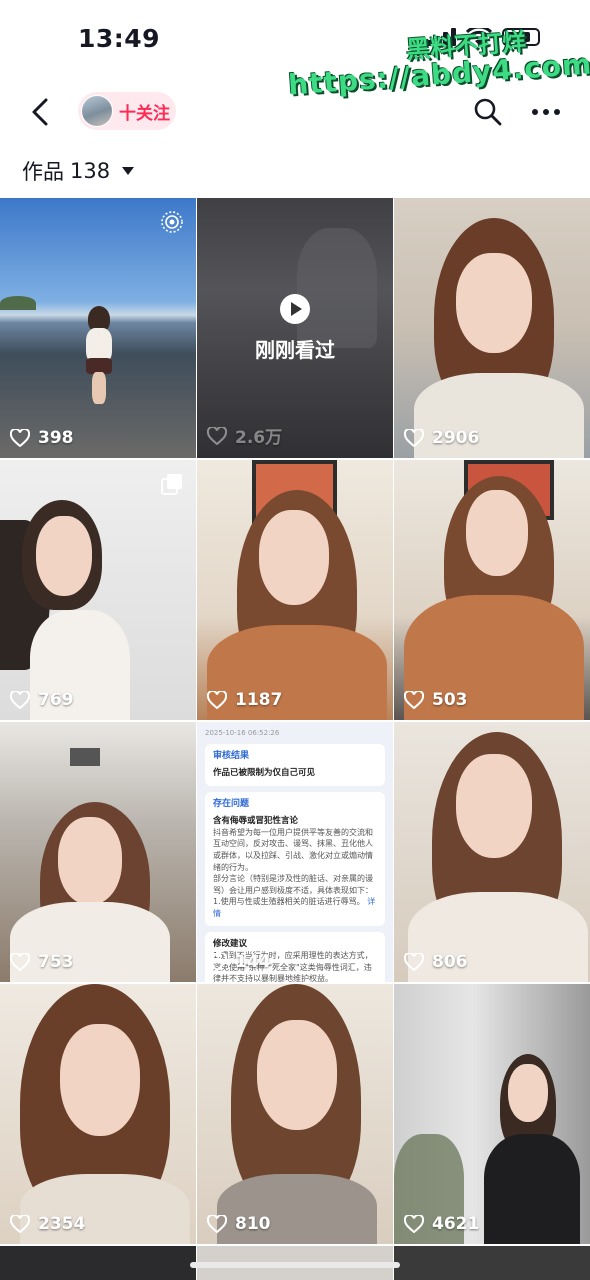 The image size is (590, 1280). What do you see at coordinates (492, 1114) in the screenshot?
I see `video-tile: 4621` at bounding box center [492, 1114].